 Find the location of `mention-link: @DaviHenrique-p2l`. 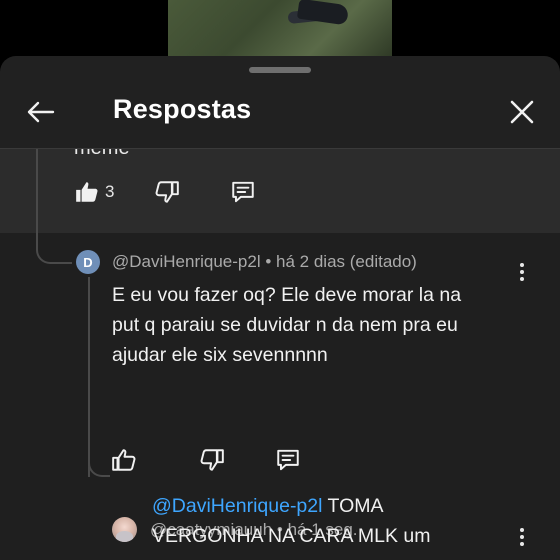

mention-link: @DaviHenrique-p2l is located at coordinates (237, 506).